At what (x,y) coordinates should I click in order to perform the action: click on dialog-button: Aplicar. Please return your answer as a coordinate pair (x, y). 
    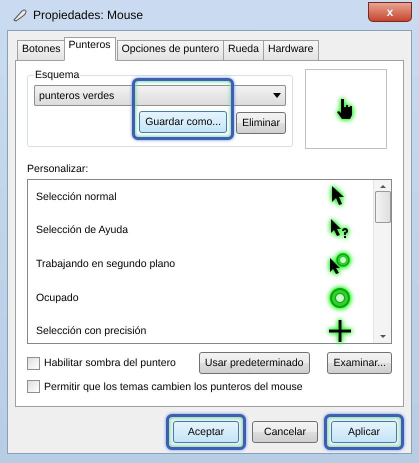
    Looking at the image, I should click on (364, 432).